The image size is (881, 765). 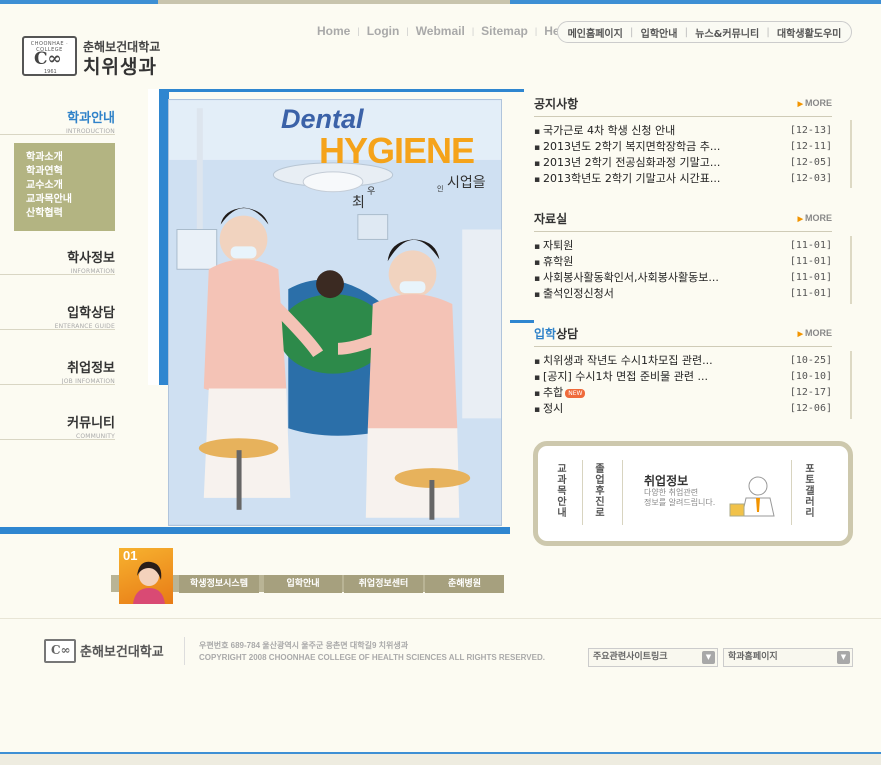 I want to click on submenu-industry: 산학협력, so click(x=70, y=214).